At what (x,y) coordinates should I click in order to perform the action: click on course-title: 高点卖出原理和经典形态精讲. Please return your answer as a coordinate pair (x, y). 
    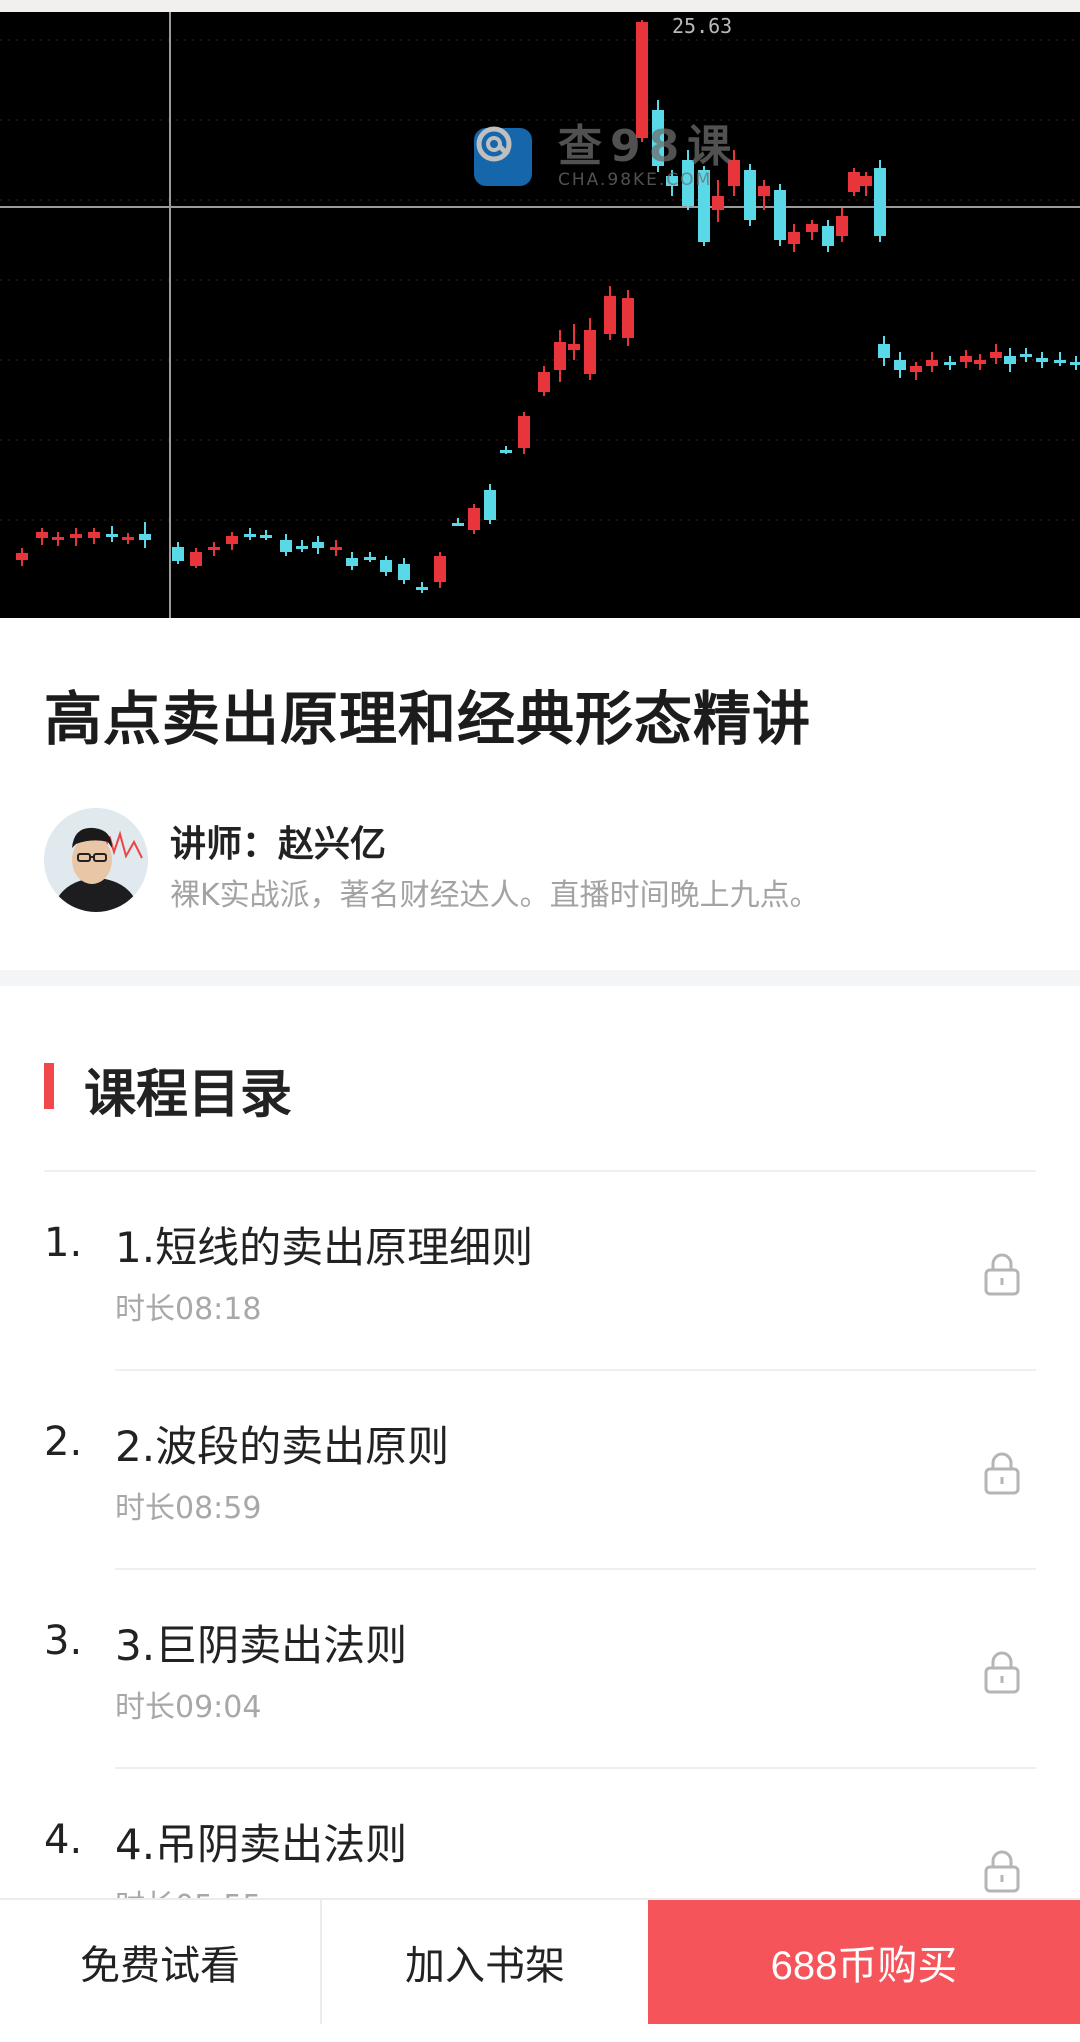
    Looking at the image, I should click on (428, 719).